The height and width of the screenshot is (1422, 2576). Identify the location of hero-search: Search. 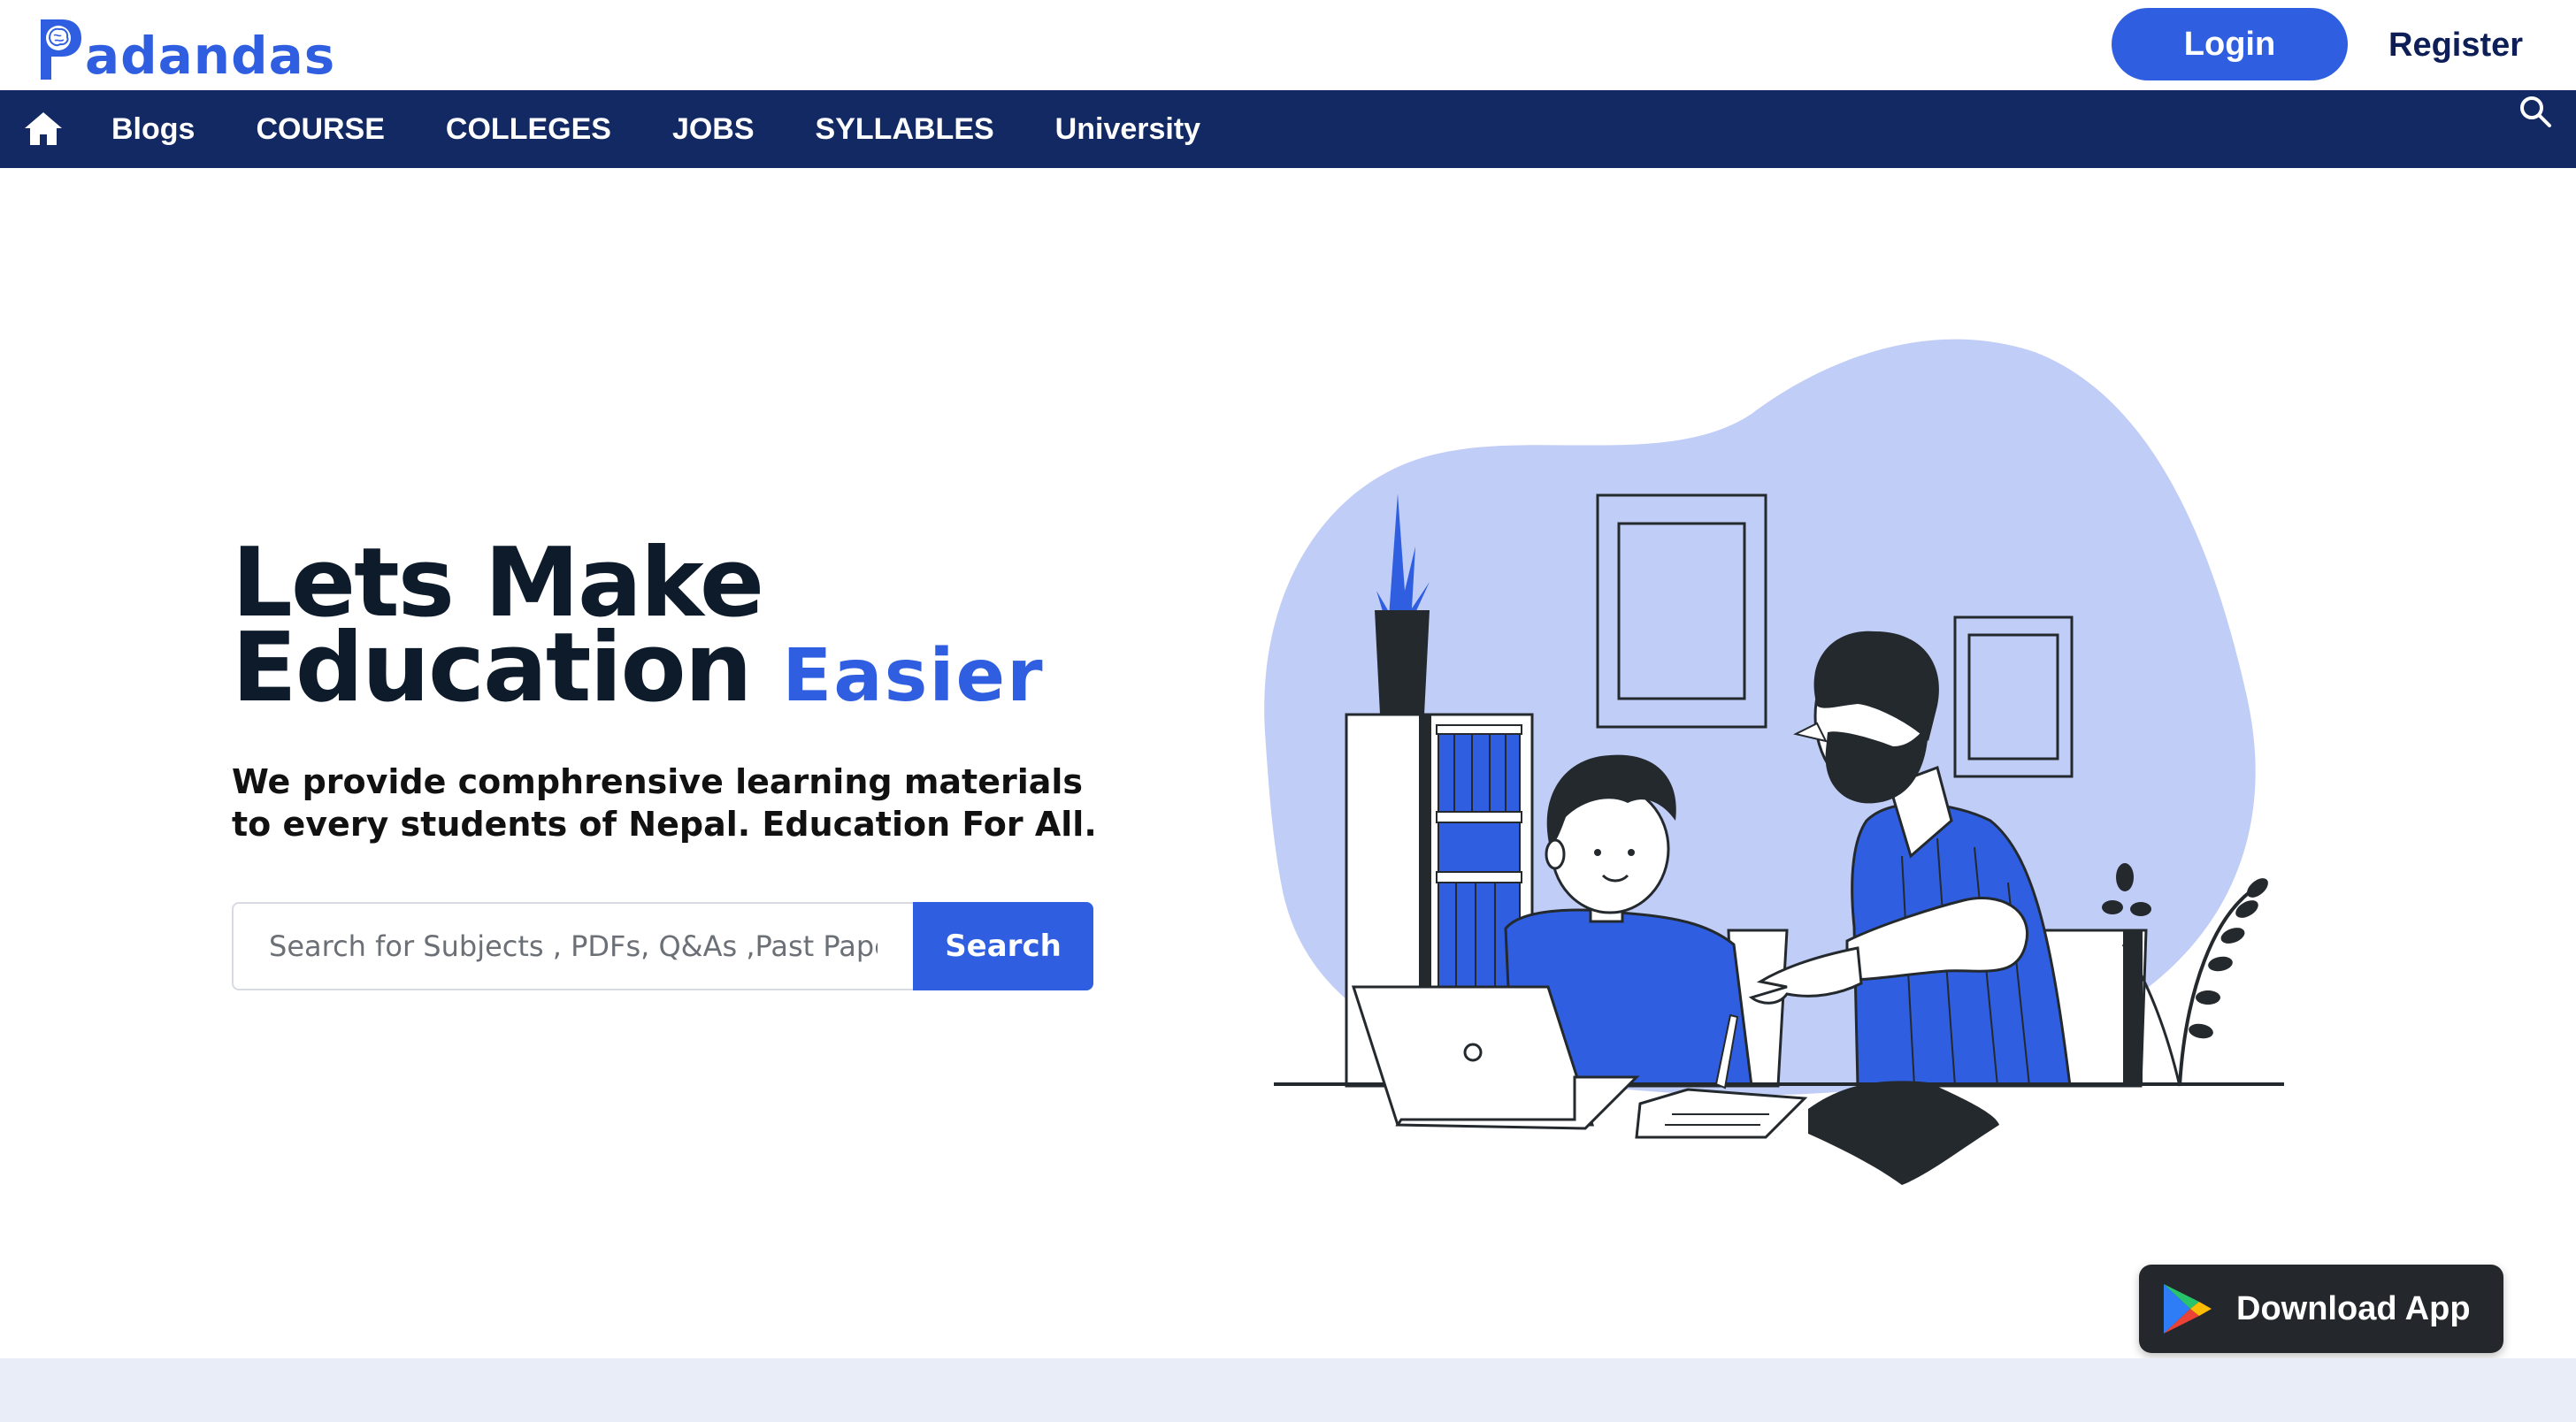
(662, 946).